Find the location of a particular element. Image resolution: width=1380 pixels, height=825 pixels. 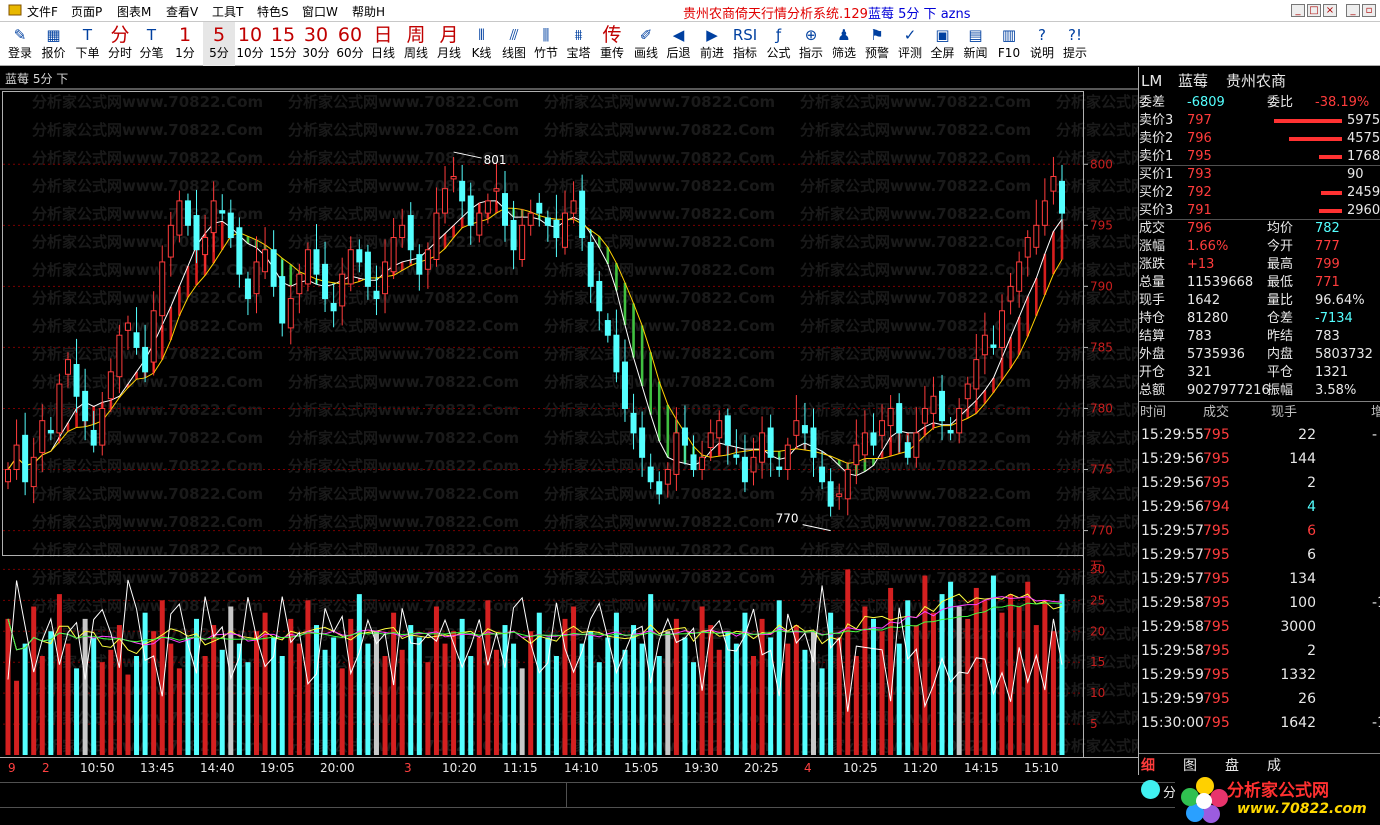

toolbar-button-m60: 60 60分 is located at coordinates (350, 44).